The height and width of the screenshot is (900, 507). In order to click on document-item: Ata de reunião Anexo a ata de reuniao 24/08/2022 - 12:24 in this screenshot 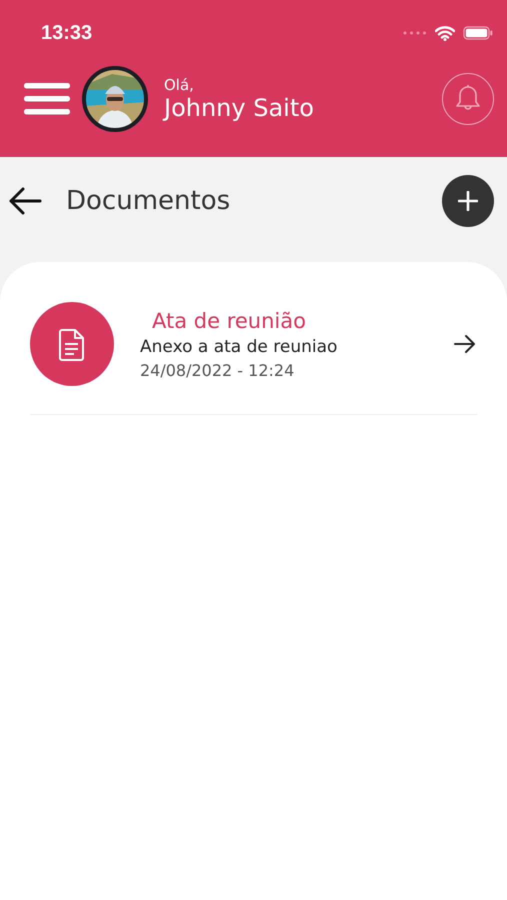, I will do `click(253, 338)`.